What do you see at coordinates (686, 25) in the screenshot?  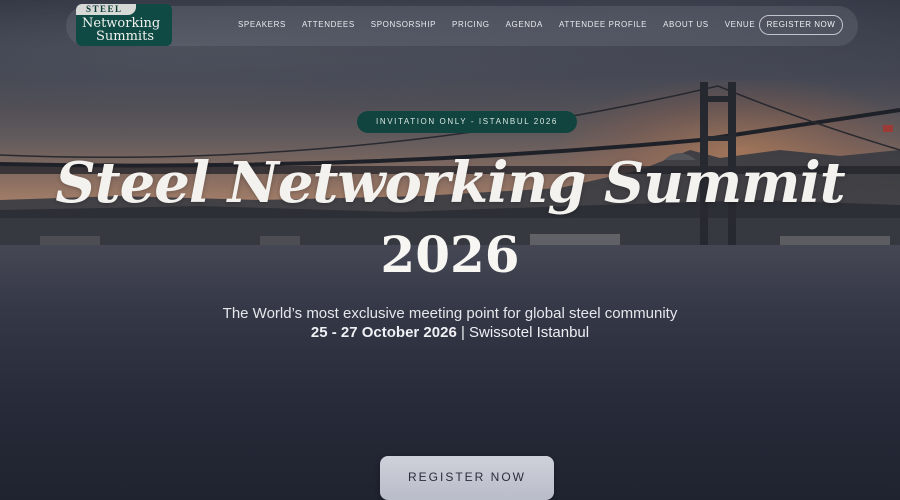 I see `nav-link-about-us: ABOUT US` at bounding box center [686, 25].